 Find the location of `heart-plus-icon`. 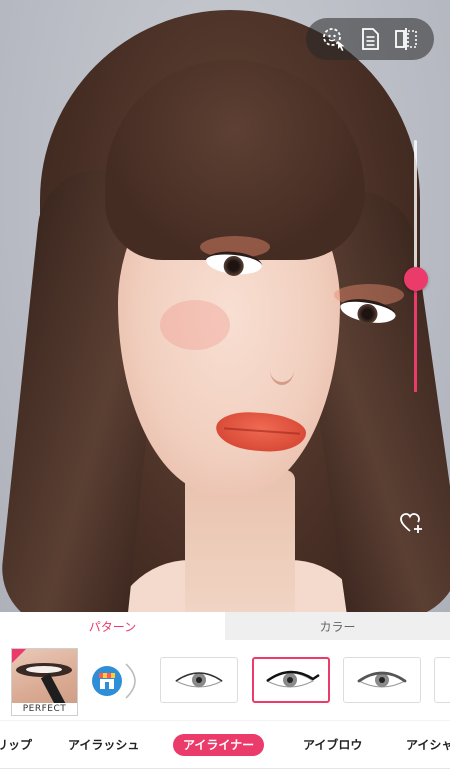

heart-plus-icon is located at coordinates (411, 523).